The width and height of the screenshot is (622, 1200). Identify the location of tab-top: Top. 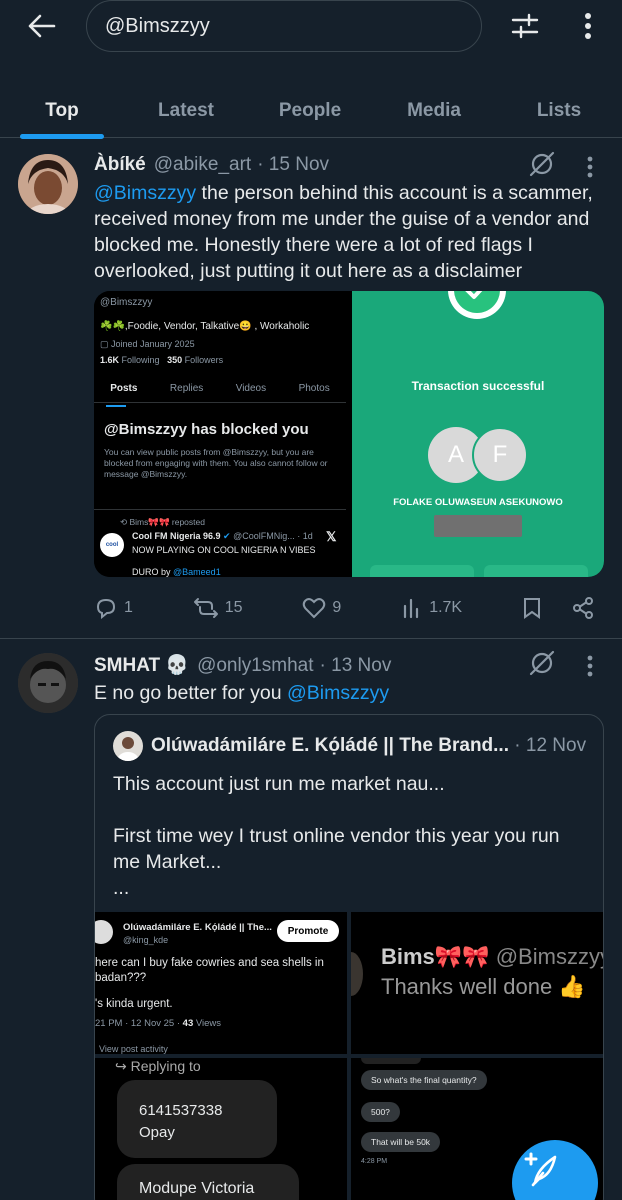
(62, 111).